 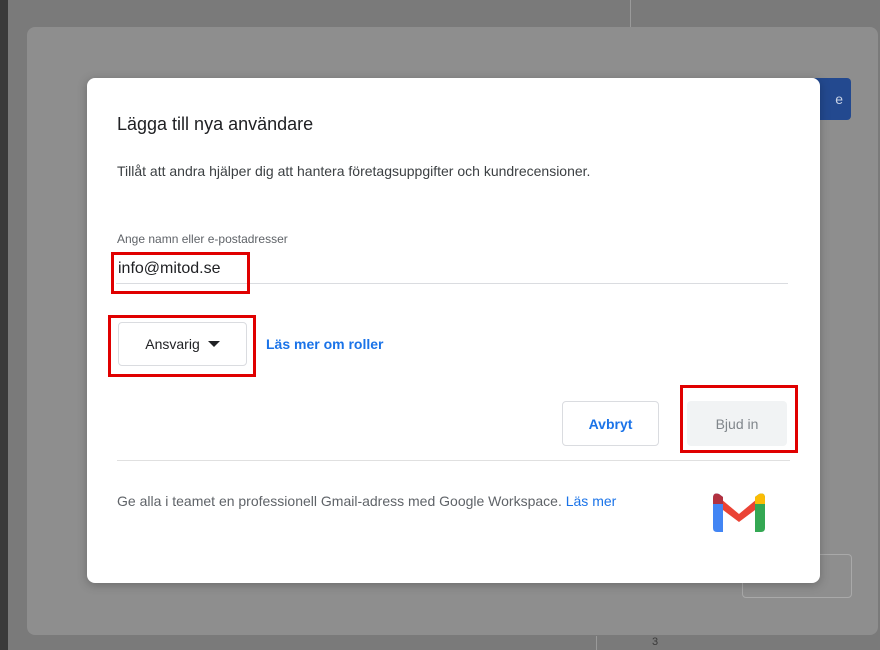 I want to click on background-divider-bottom, so click(x=596, y=643).